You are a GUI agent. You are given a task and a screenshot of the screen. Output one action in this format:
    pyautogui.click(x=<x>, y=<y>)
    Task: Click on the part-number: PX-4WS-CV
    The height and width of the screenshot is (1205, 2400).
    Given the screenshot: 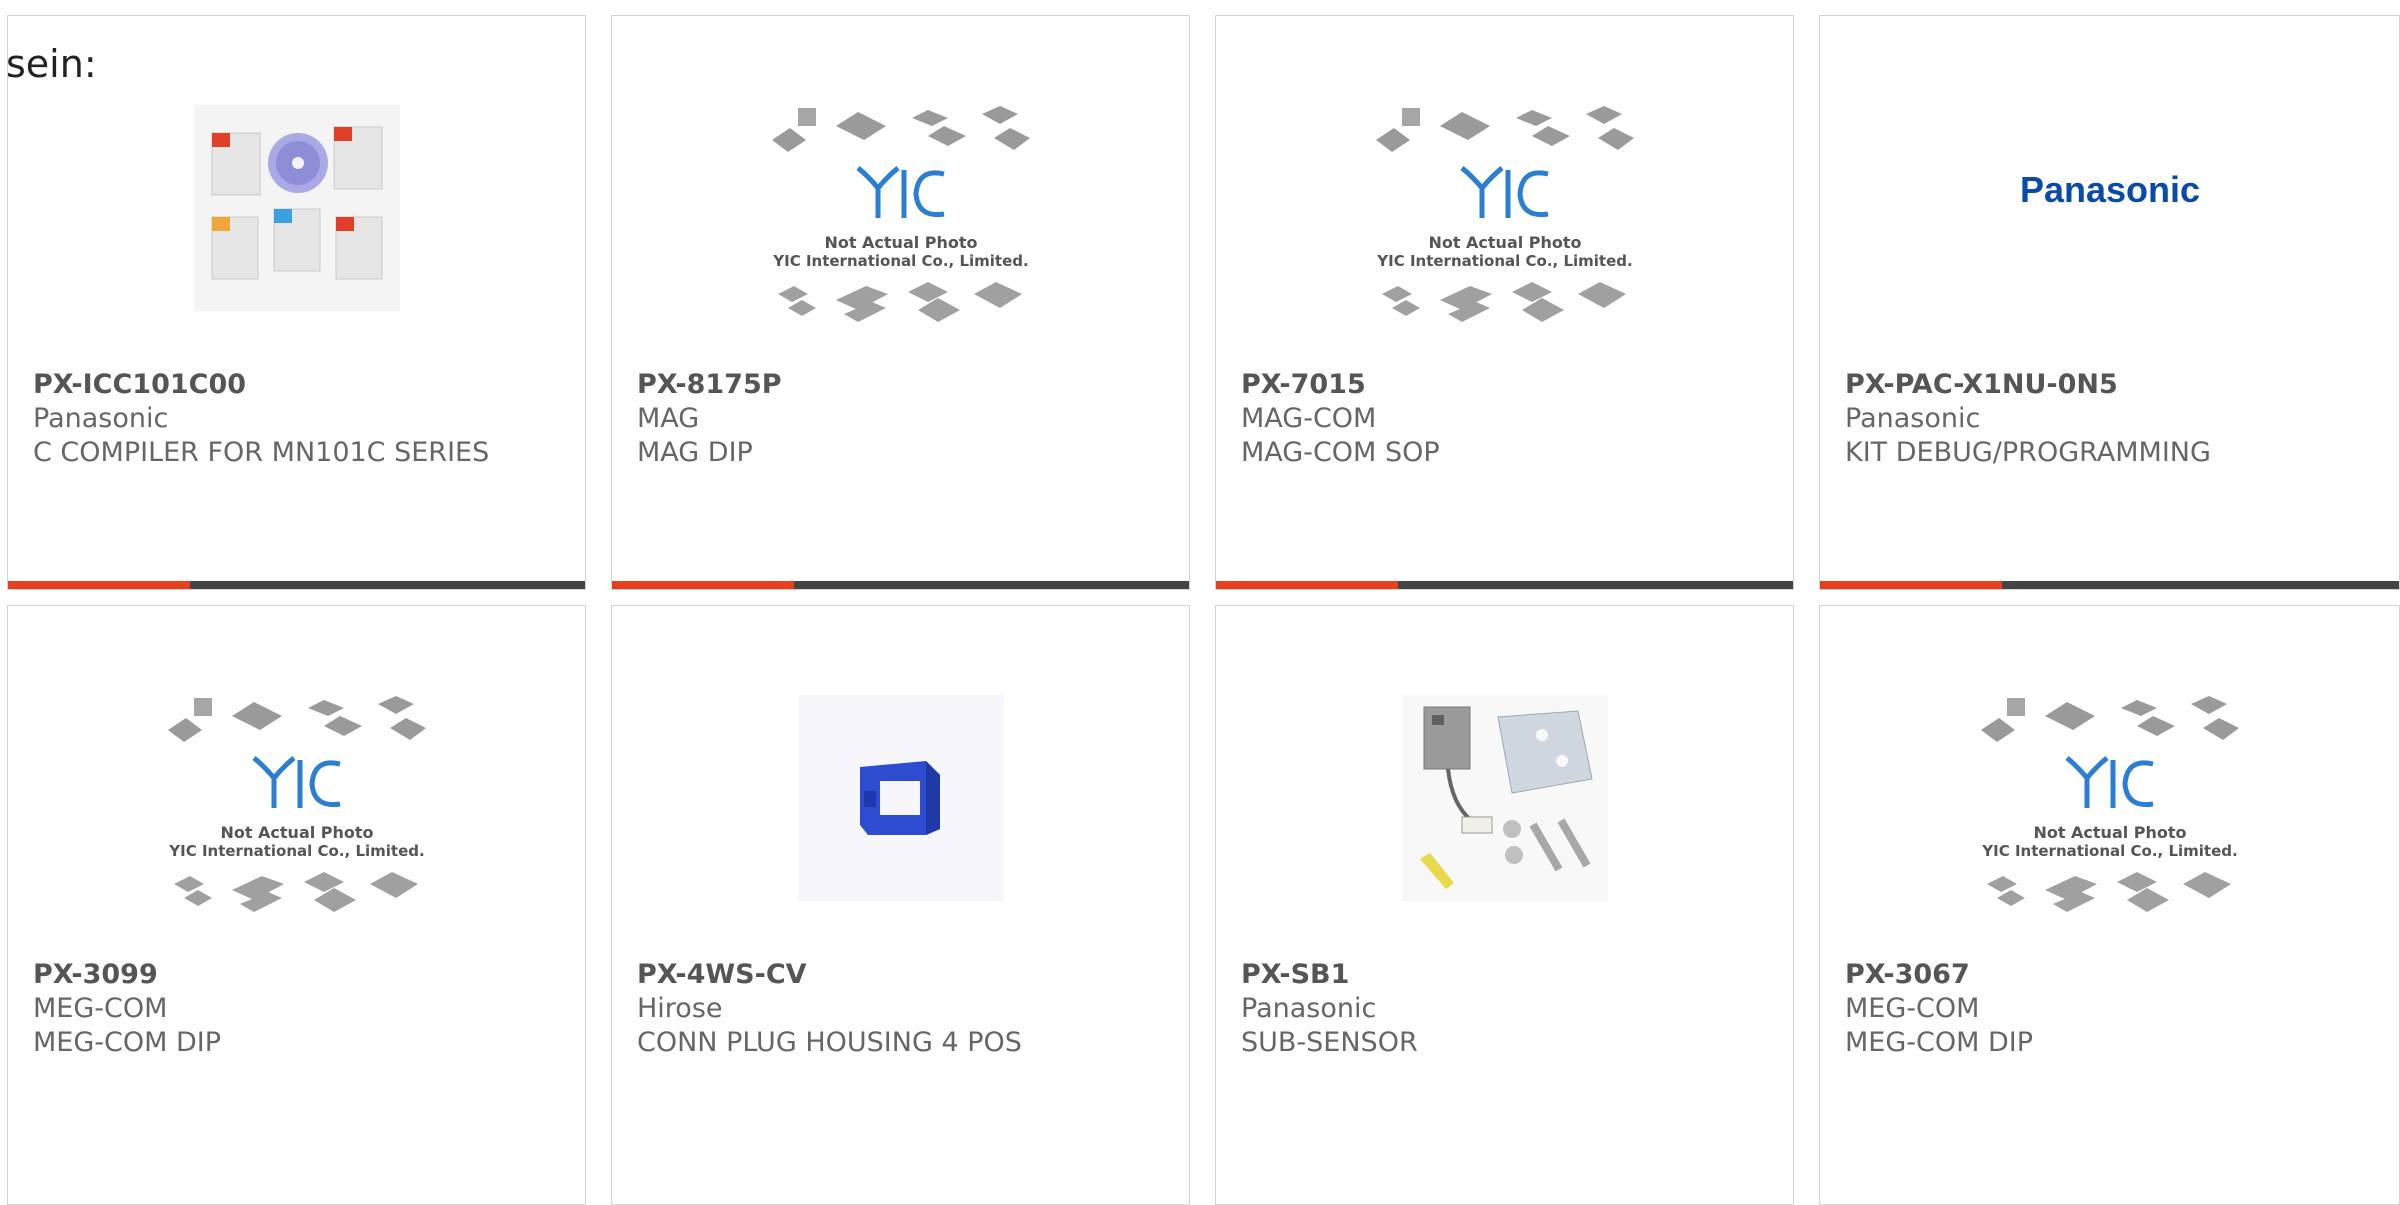 What is the action you would take?
    pyautogui.click(x=903, y=975)
    